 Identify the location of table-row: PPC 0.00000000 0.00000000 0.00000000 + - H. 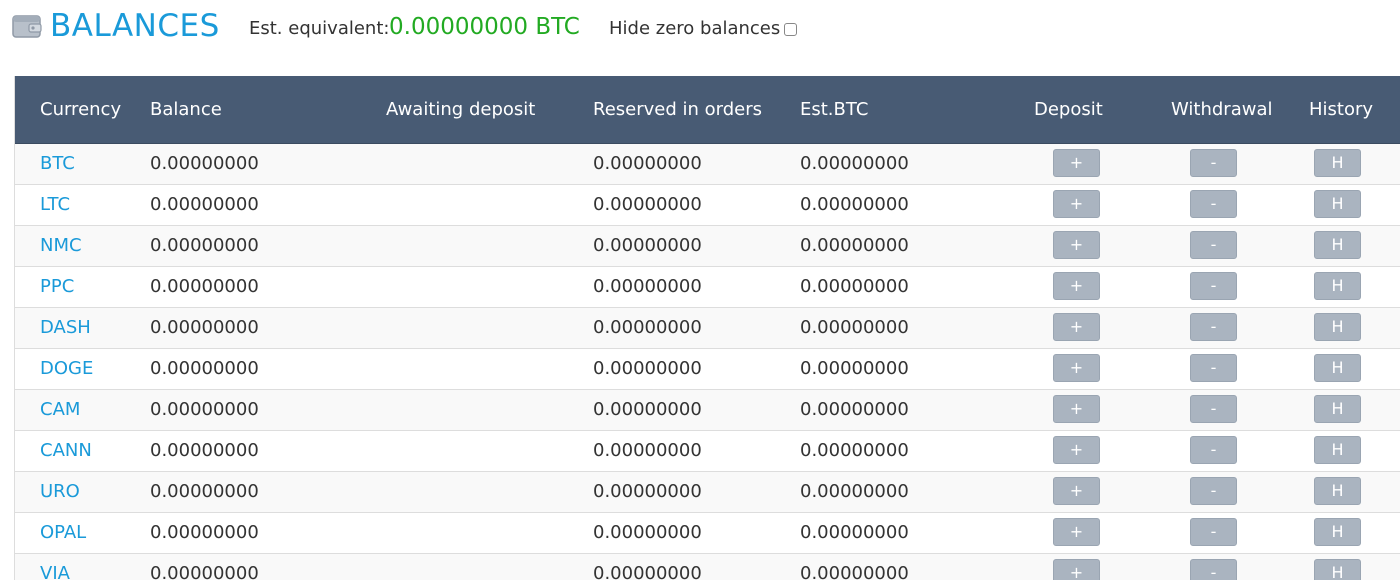
(707, 287).